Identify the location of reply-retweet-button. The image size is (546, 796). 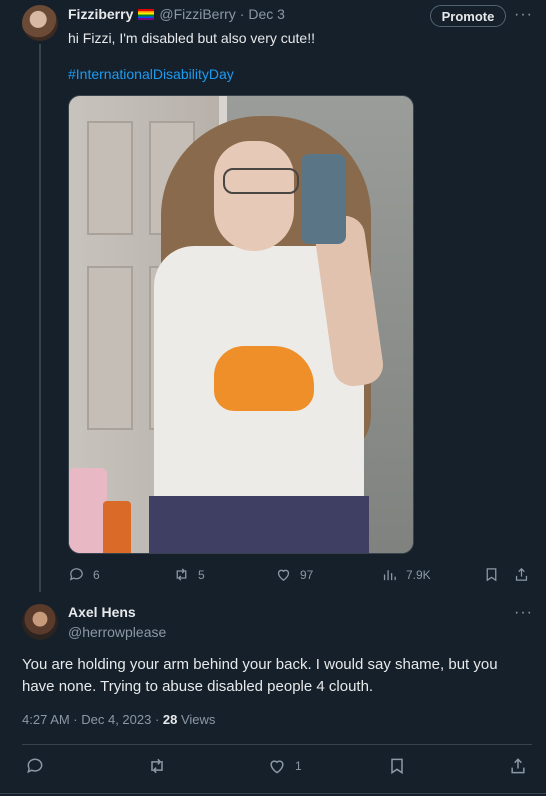
(157, 766).